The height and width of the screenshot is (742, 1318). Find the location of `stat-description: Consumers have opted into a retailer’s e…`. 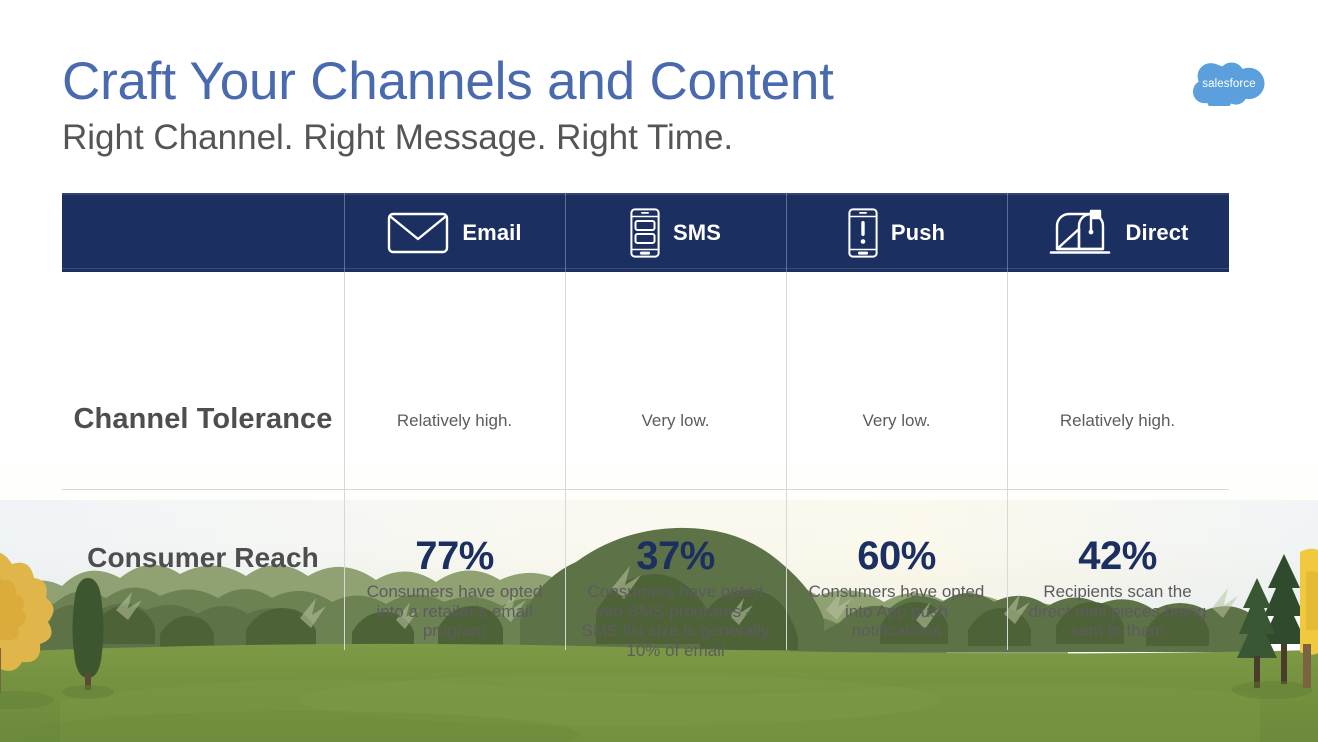

stat-description: Consumers have opted into a retailer’s e… is located at coordinates (454, 611).